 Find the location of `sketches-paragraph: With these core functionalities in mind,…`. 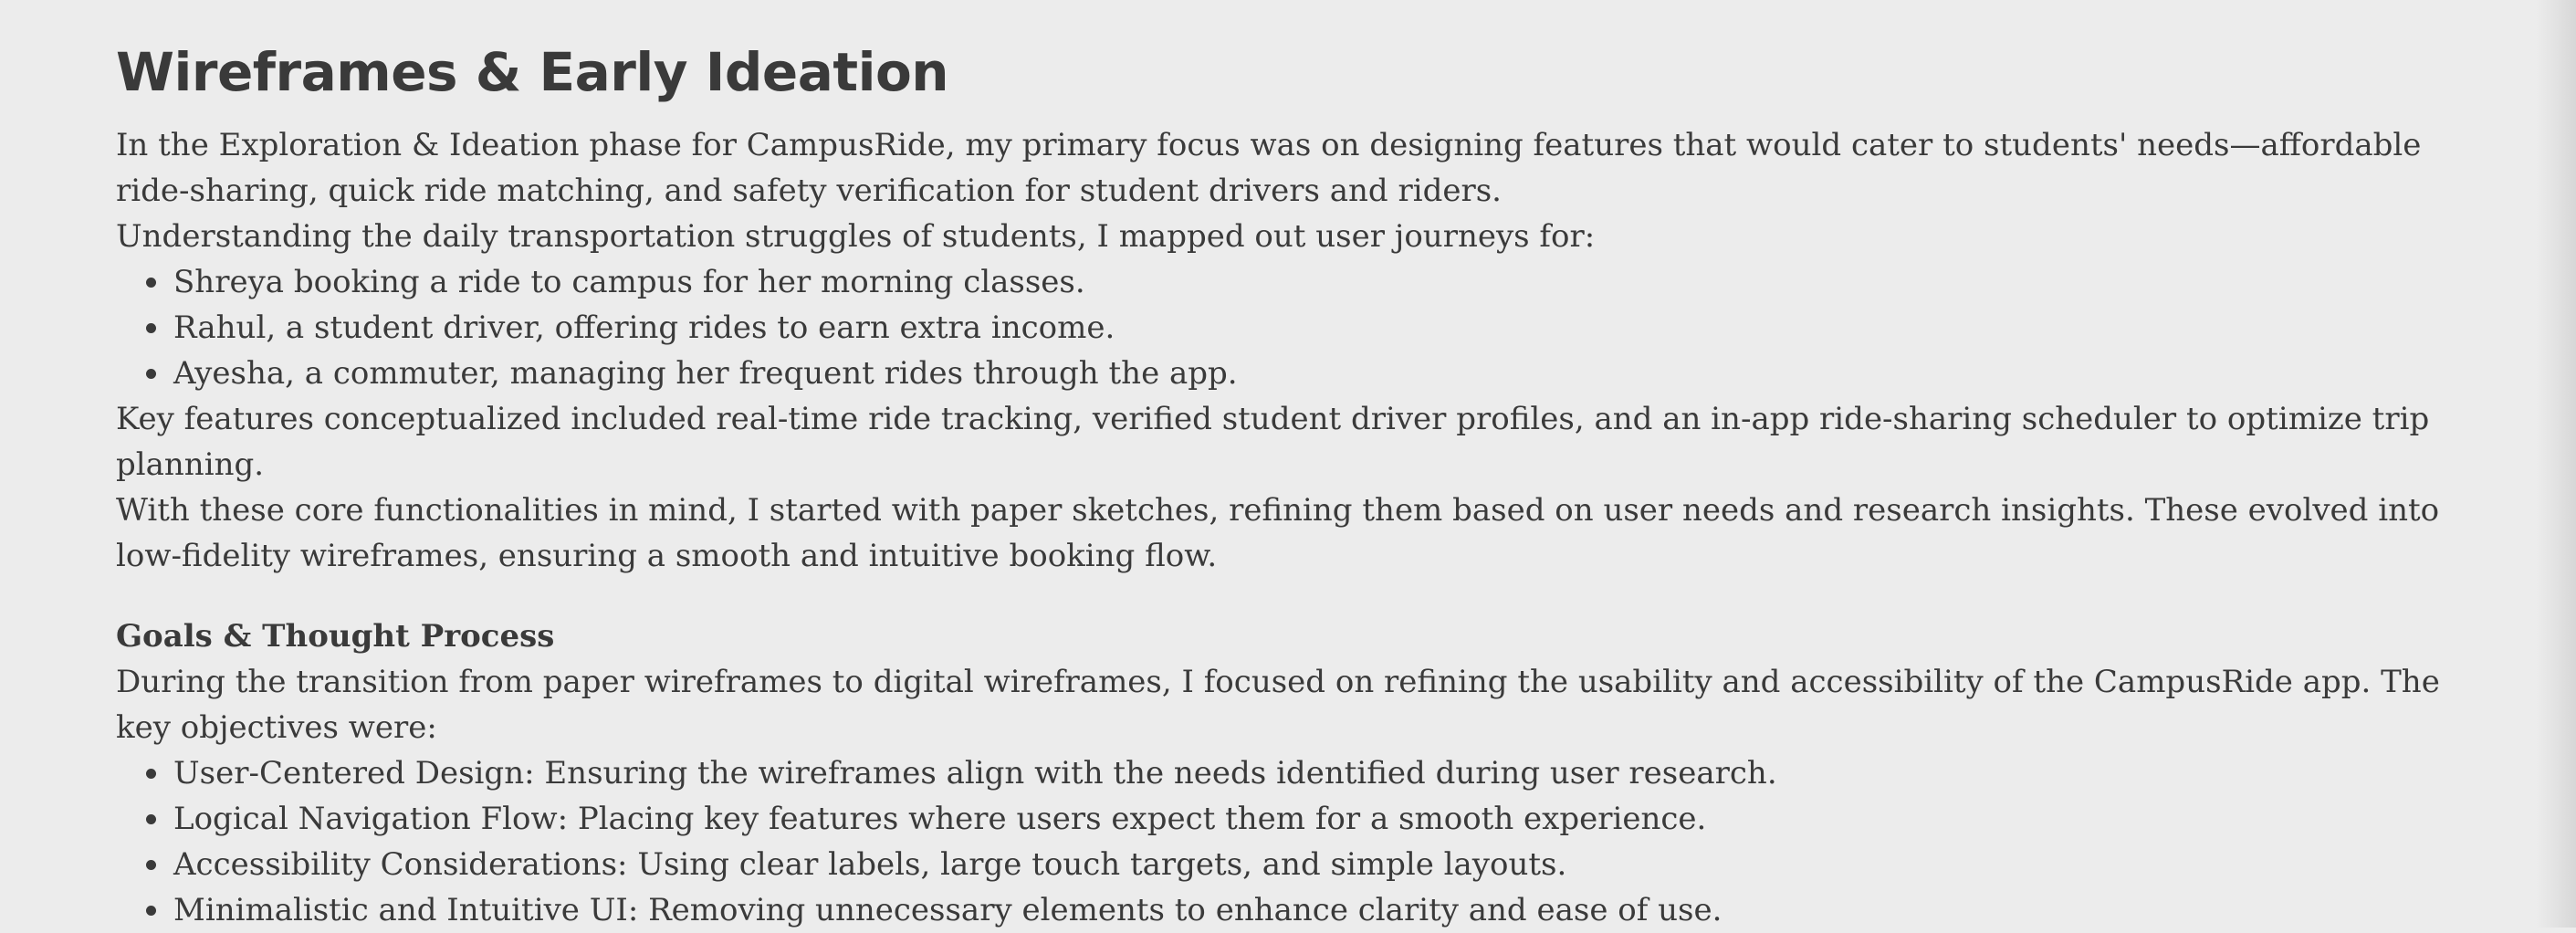

sketches-paragraph: With these core functionalities in mind,… is located at coordinates (1278, 533).